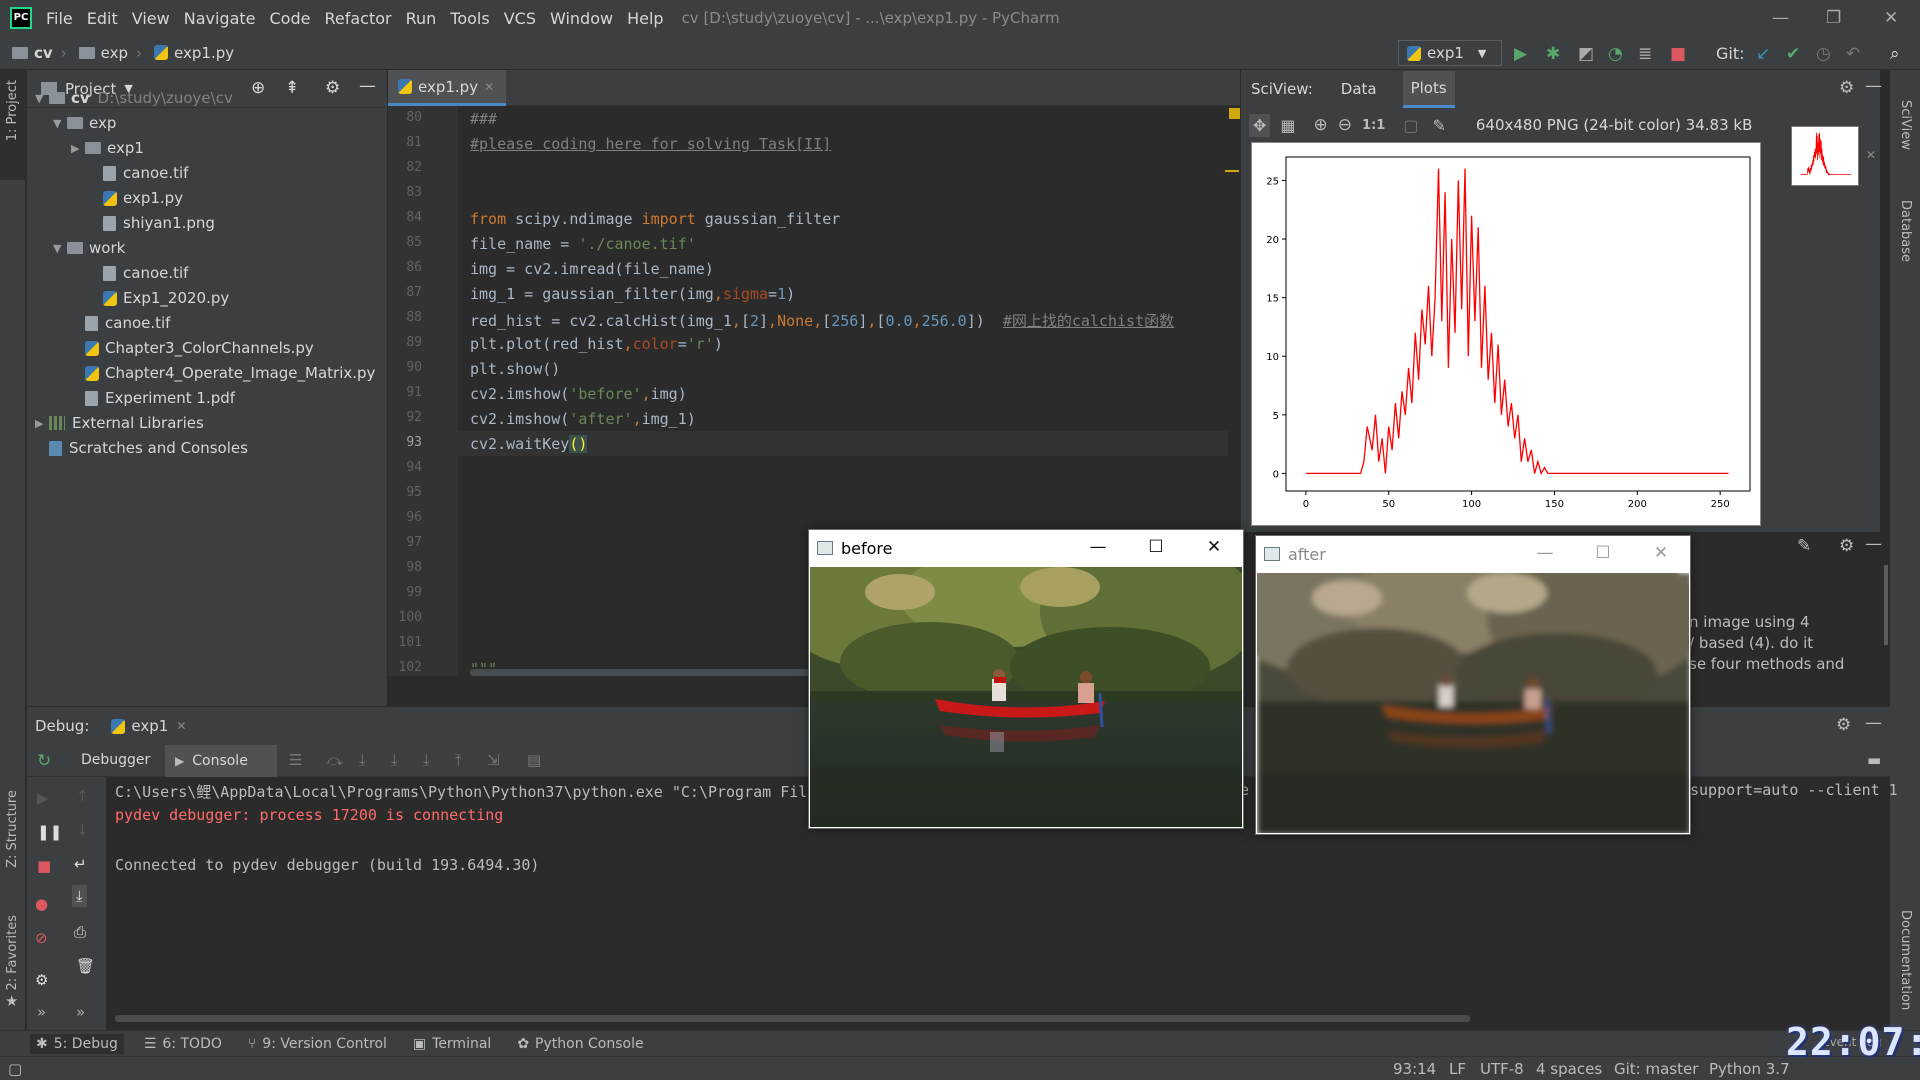 This screenshot has width=1920, height=1080. What do you see at coordinates (89, 248) in the screenshot?
I see `tree-item-work: ▼ work` at bounding box center [89, 248].